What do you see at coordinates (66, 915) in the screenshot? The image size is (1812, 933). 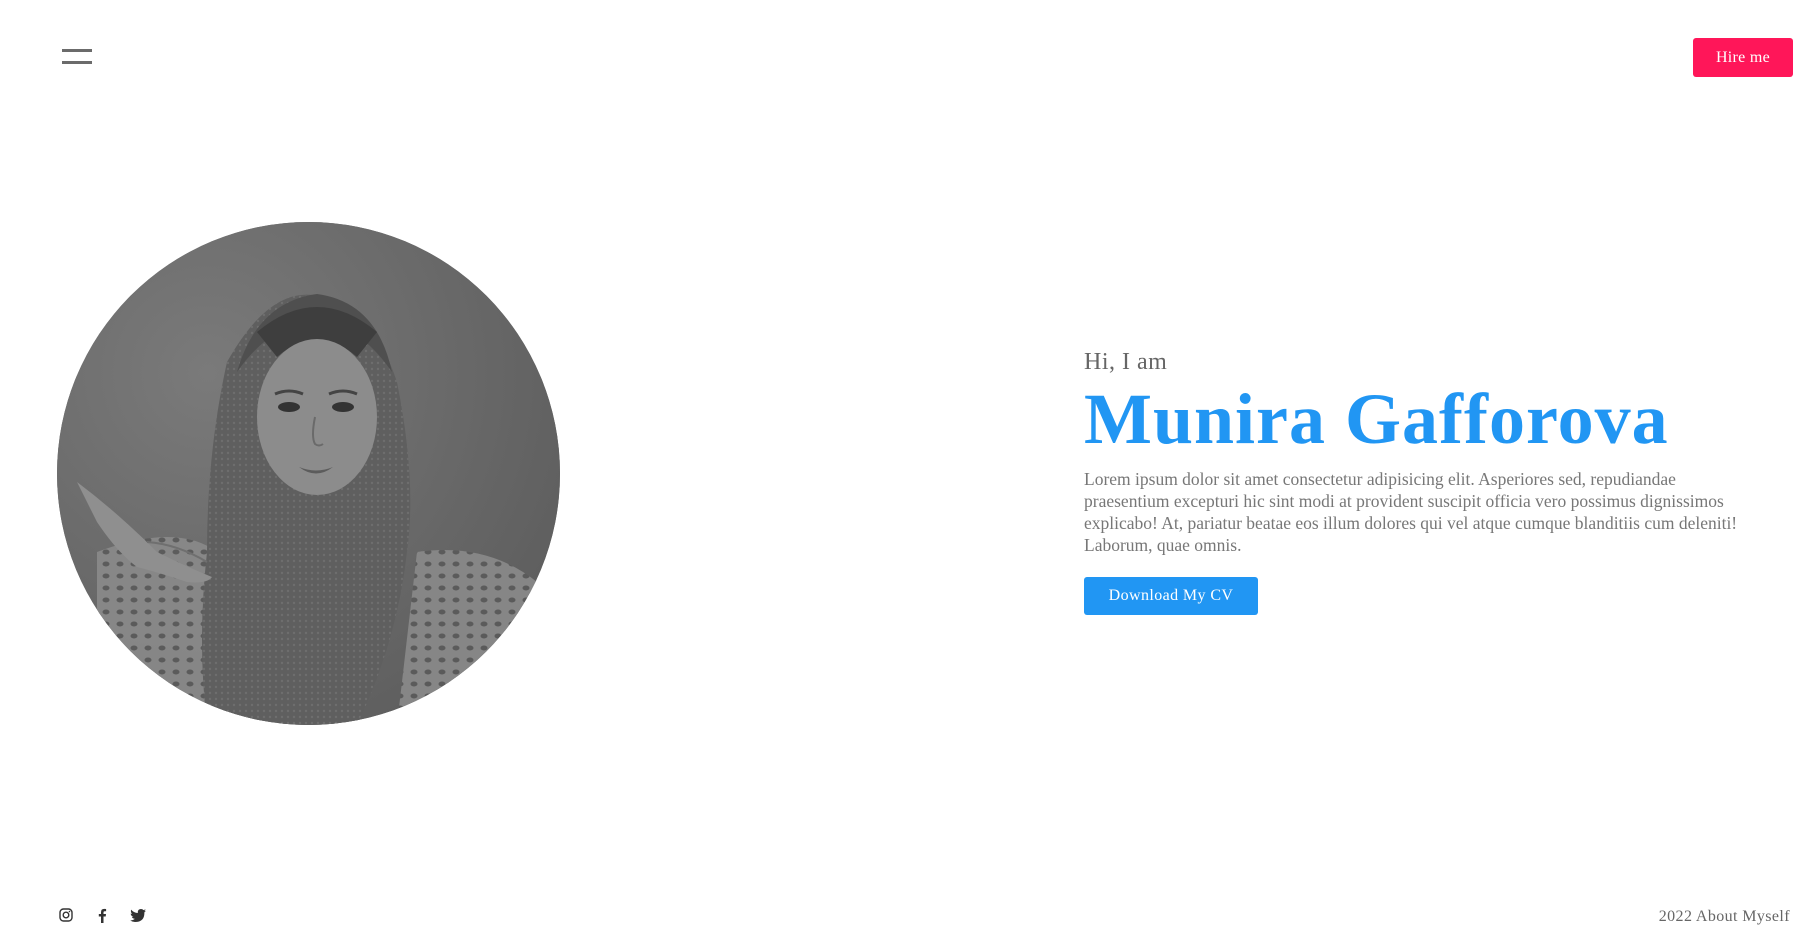 I see `instagram-icon` at bounding box center [66, 915].